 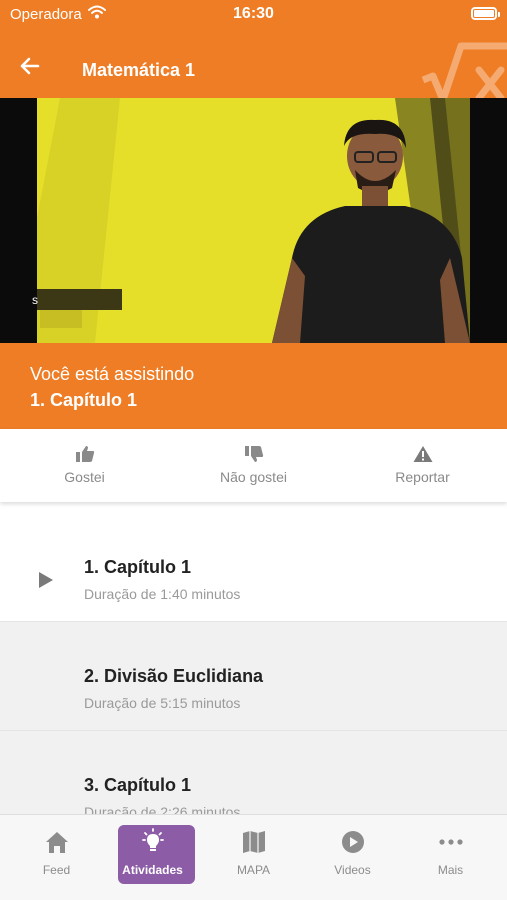 I want to click on arrow-left-icon, so click(x=31, y=66).